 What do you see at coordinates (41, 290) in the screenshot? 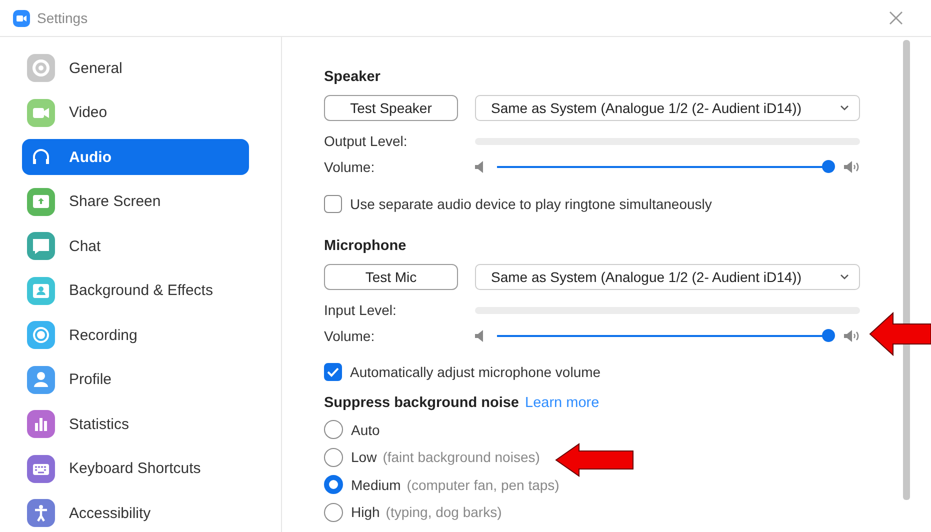
I see `background-icon` at bounding box center [41, 290].